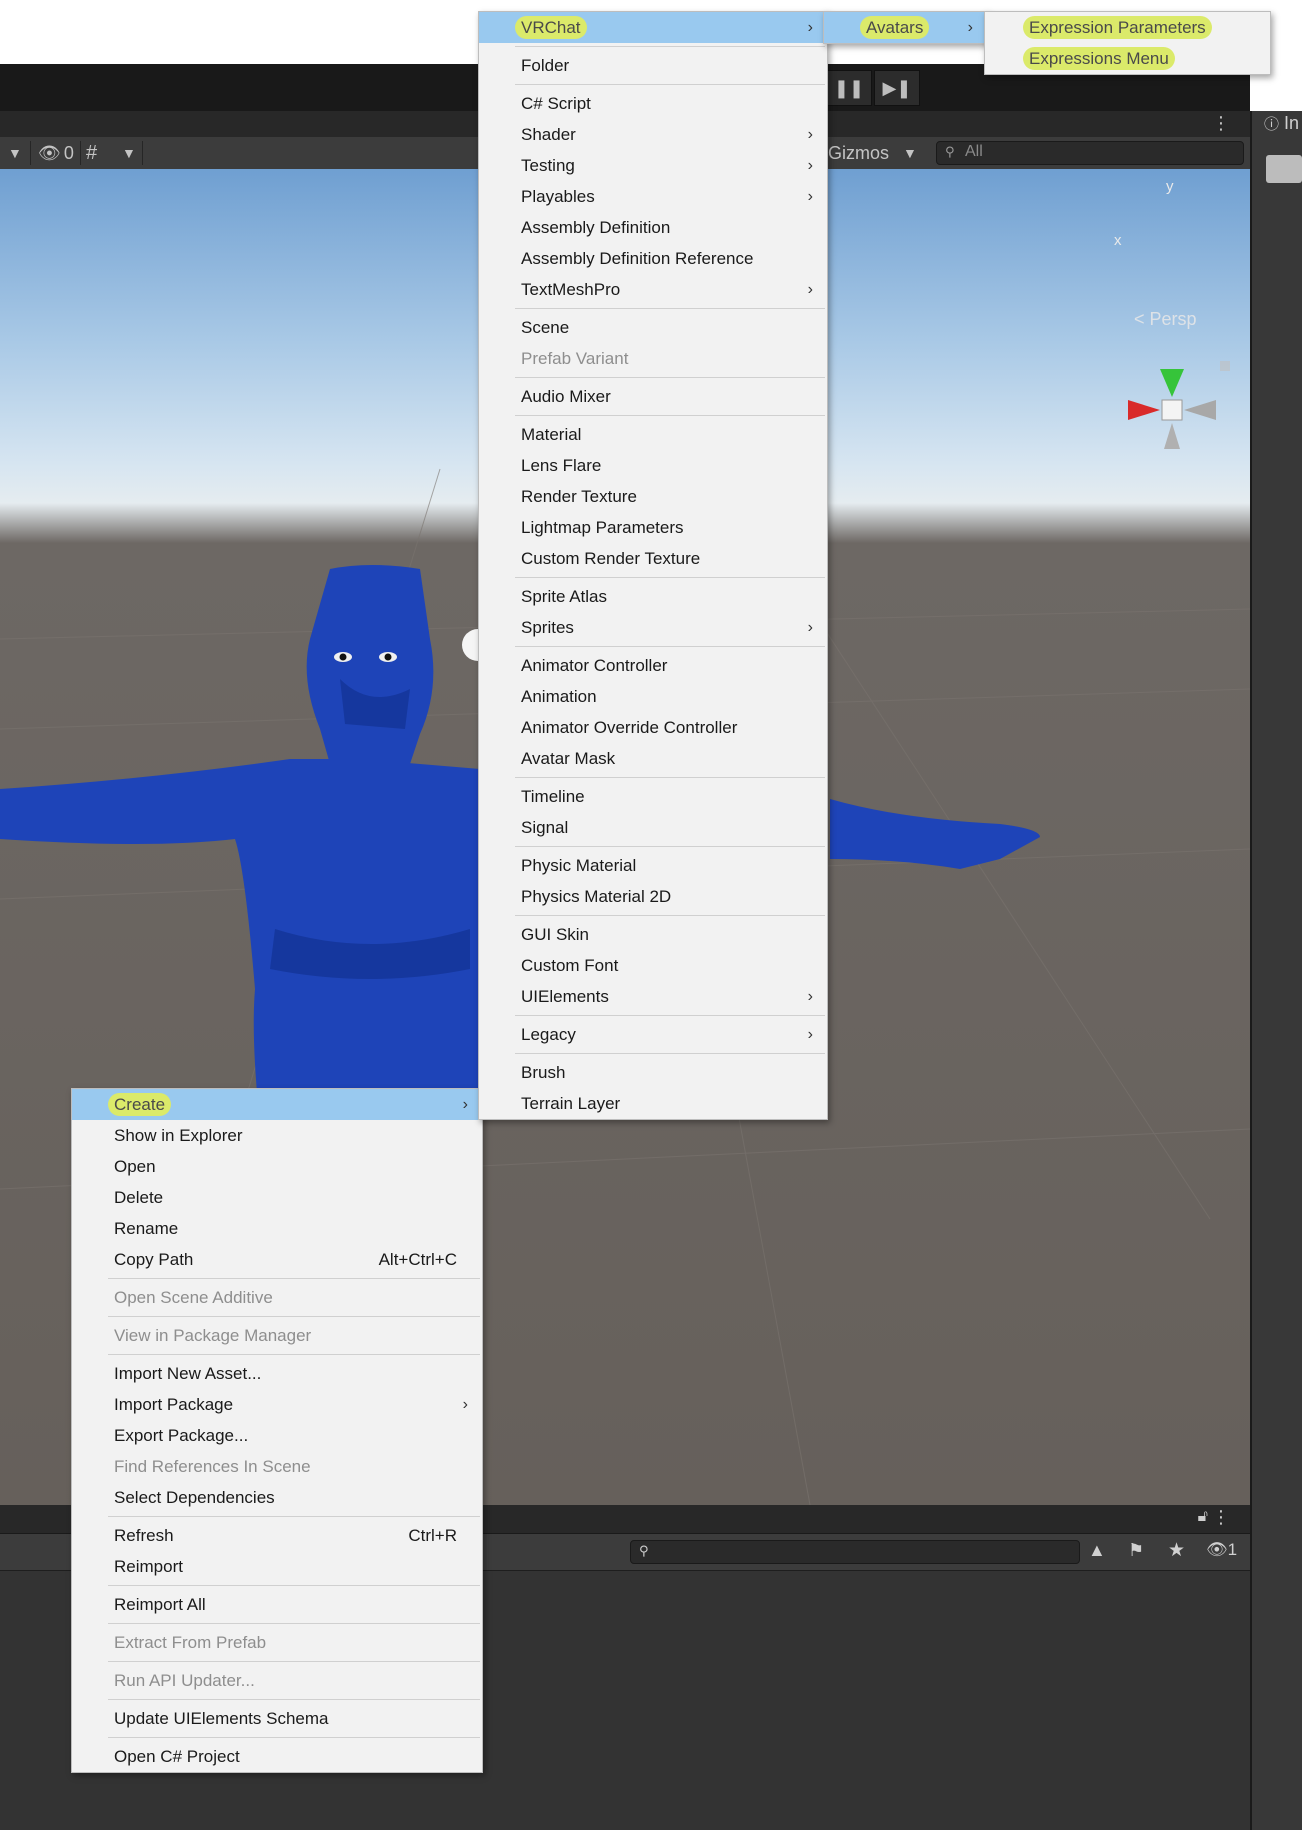  What do you see at coordinates (653, 358) in the screenshot?
I see `menu-item-prefab-variant: Prefab Variant` at bounding box center [653, 358].